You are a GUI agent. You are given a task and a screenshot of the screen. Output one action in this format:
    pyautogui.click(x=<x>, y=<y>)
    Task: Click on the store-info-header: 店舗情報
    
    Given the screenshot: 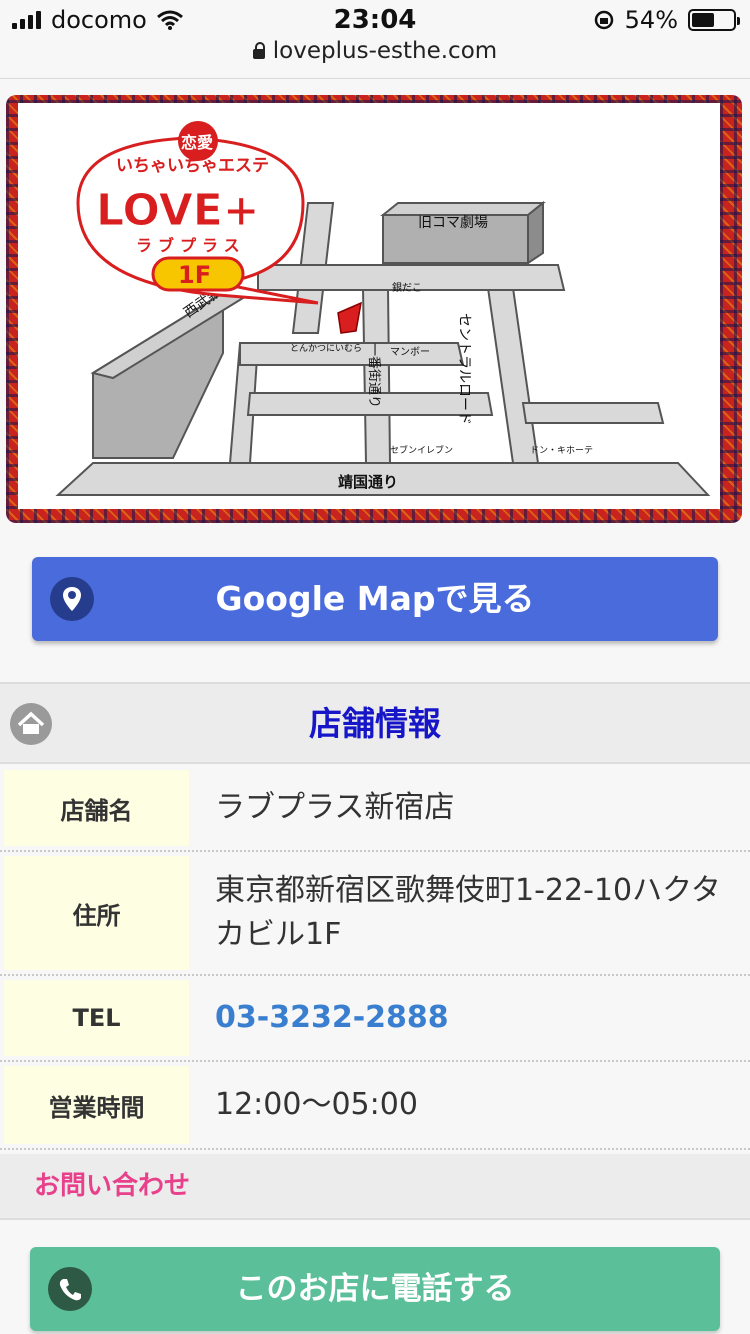 What is the action you would take?
    pyautogui.click(x=375, y=723)
    